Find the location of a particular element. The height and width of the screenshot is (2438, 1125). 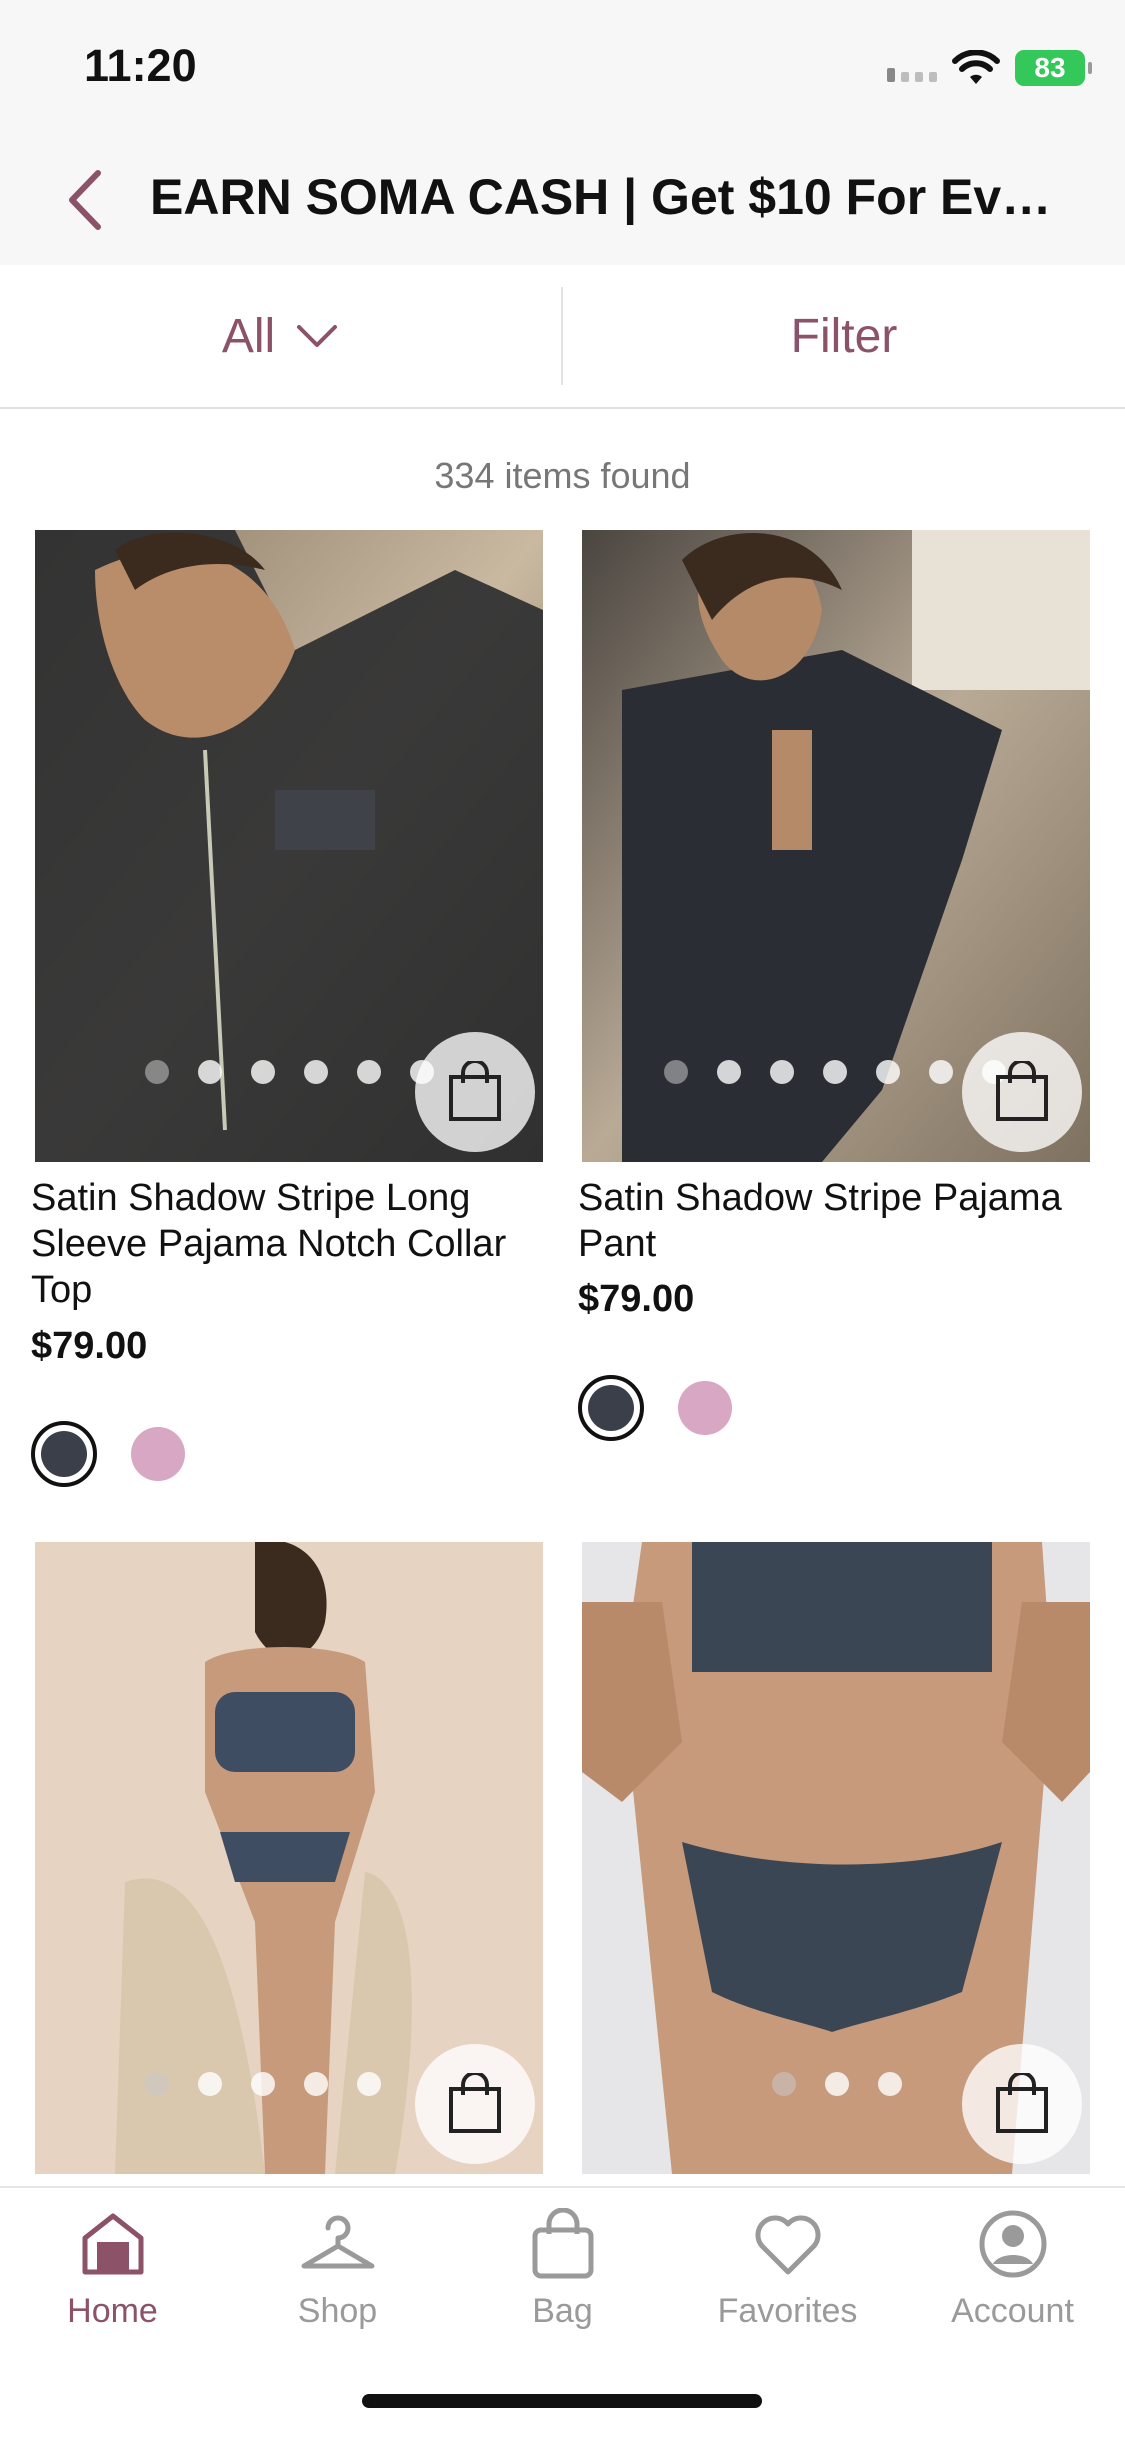

battery-level: 83 is located at coordinates (1050, 67).